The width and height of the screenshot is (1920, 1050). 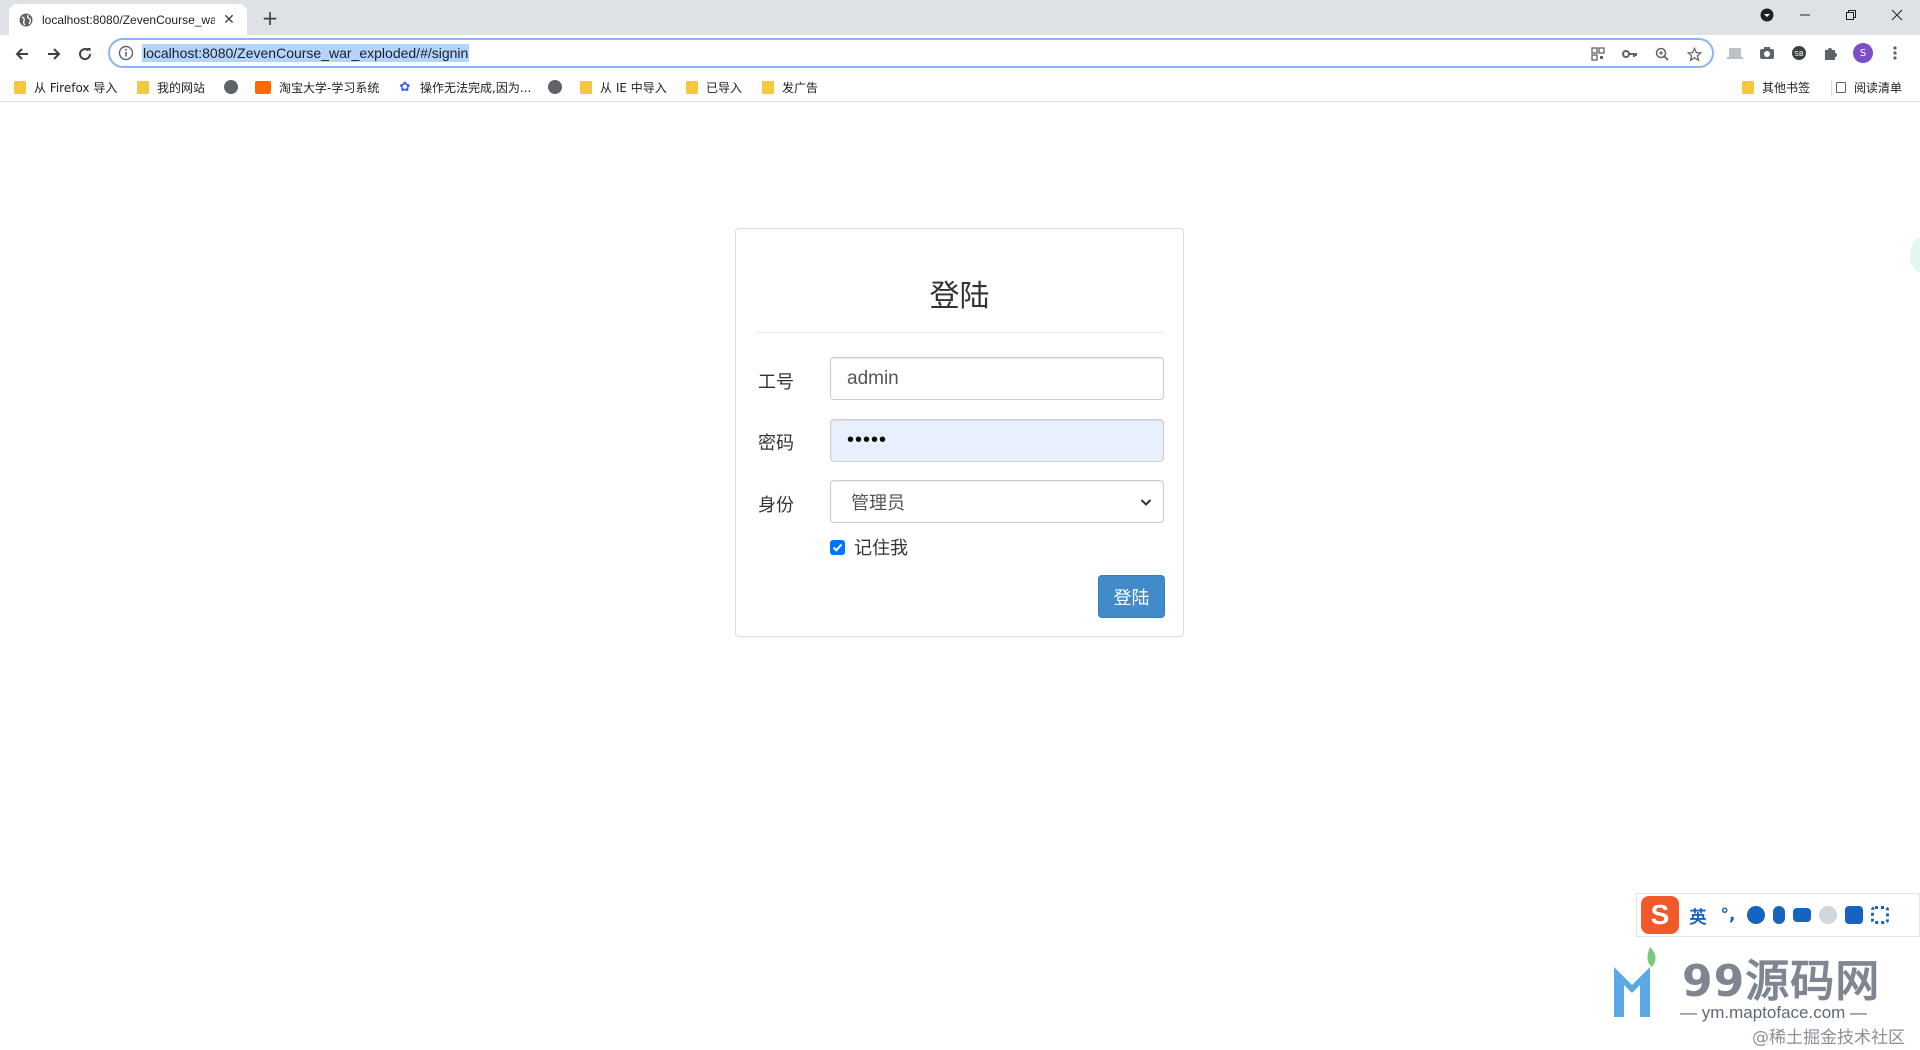 What do you see at coordinates (997, 440) in the screenshot?
I see `password-input: •••••` at bounding box center [997, 440].